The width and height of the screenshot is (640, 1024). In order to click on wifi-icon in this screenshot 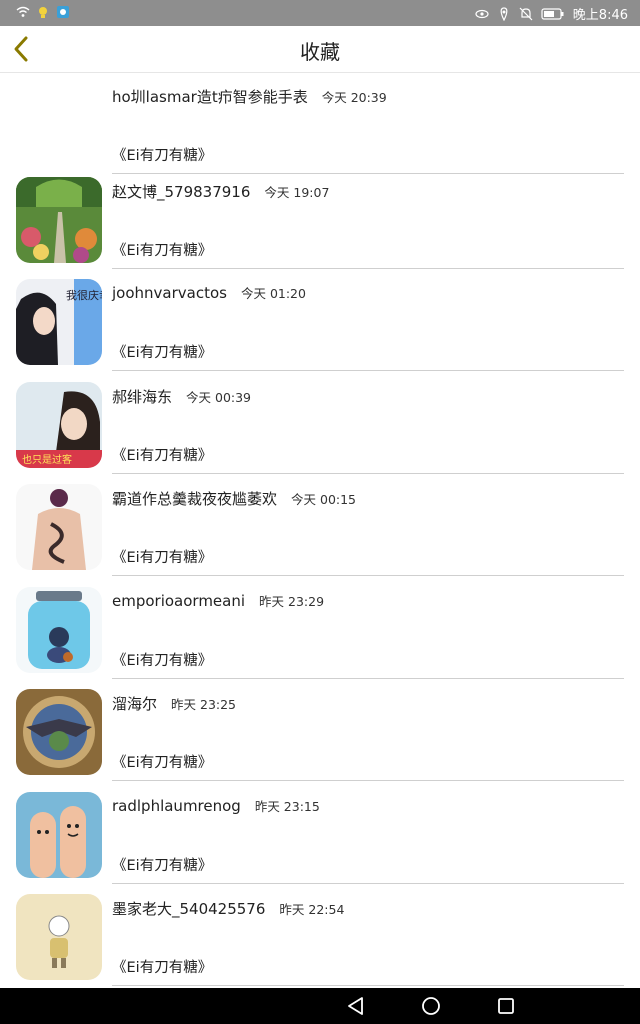, I will do `click(23, 11)`.